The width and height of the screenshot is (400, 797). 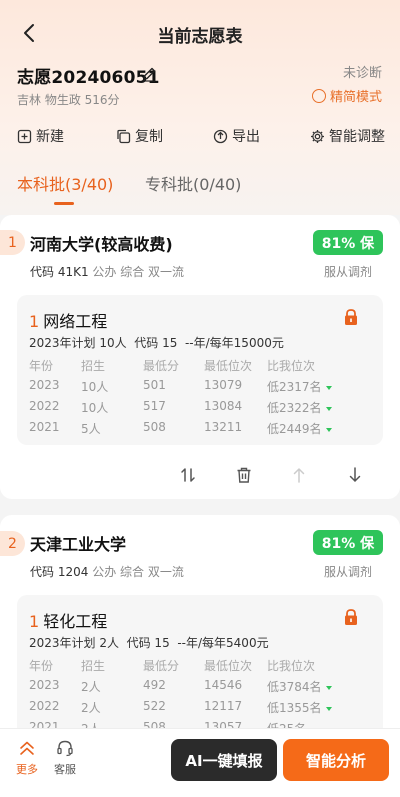 I want to click on tab-junior-college: 专科批(0/40), so click(x=193, y=183).